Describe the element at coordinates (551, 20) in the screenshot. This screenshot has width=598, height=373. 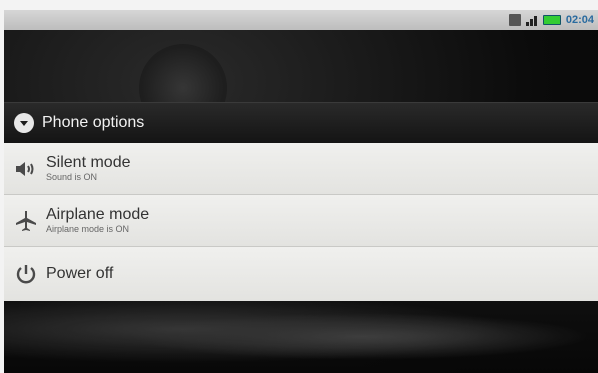
I see `battery-icon` at that location.